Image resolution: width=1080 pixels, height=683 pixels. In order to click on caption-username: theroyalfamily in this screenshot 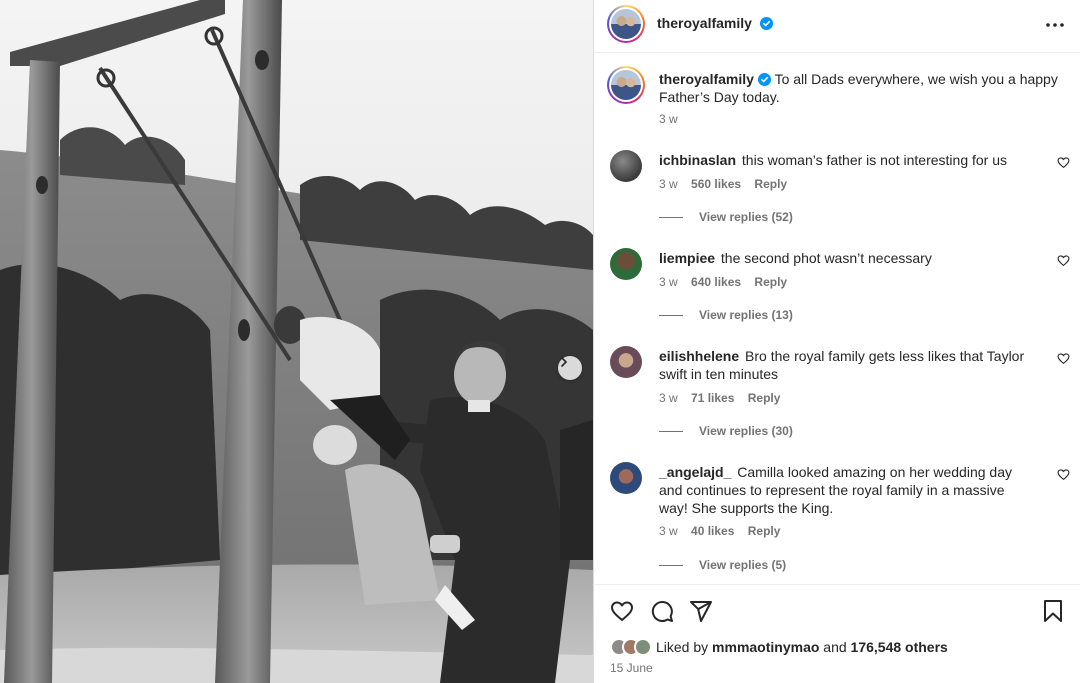, I will do `click(706, 79)`.